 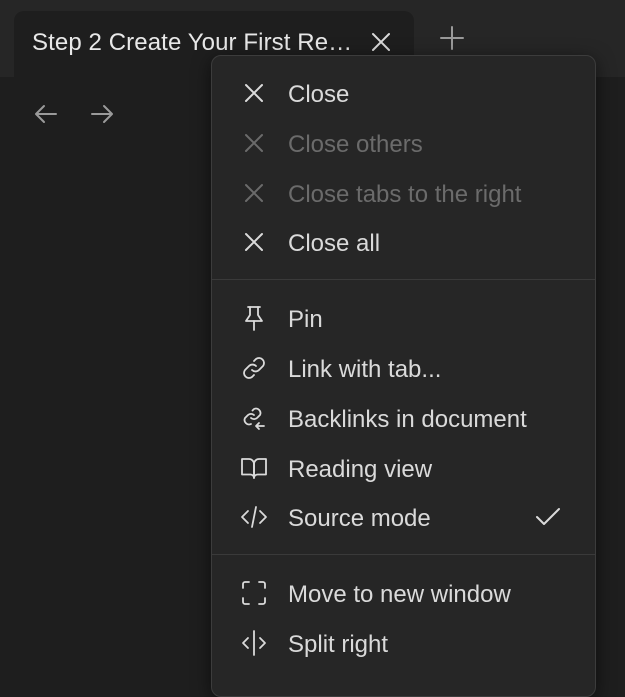 What do you see at coordinates (452, 38) in the screenshot?
I see `plus-icon` at bounding box center [452, 38].